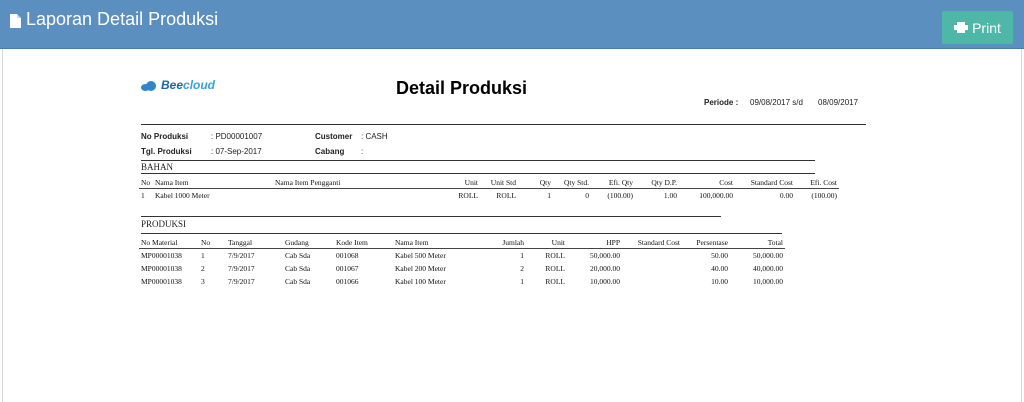  What do you see at coordinates (664, 182) in the screenshot?
I see `col-qty-dp: Qty D.P.` at bounding box center [664, 182].